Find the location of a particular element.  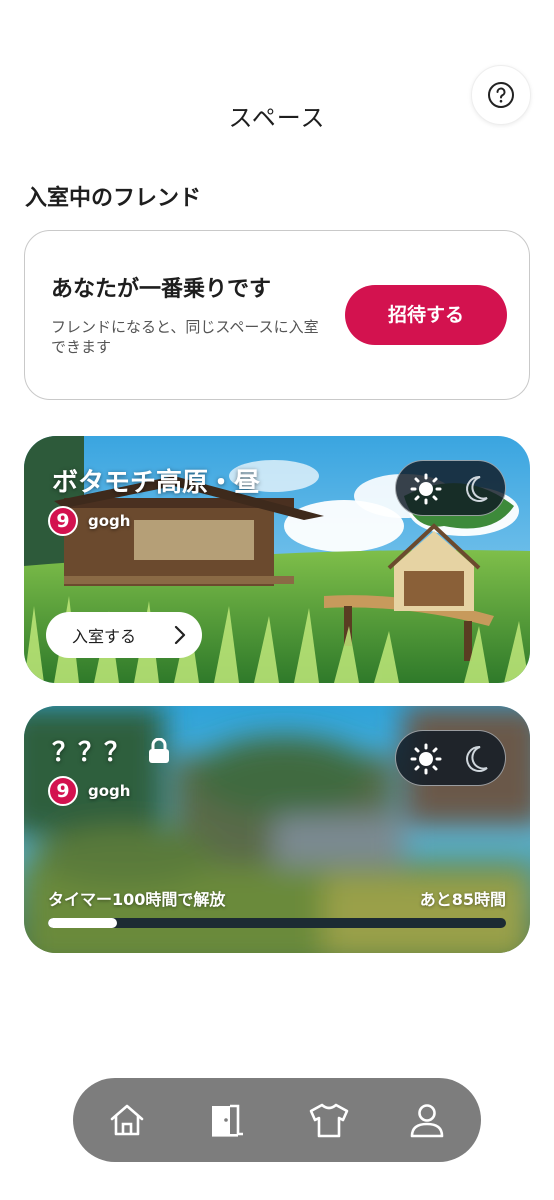

space-name: ボタモチ高原・昼 is located at coordinates (156, 483).